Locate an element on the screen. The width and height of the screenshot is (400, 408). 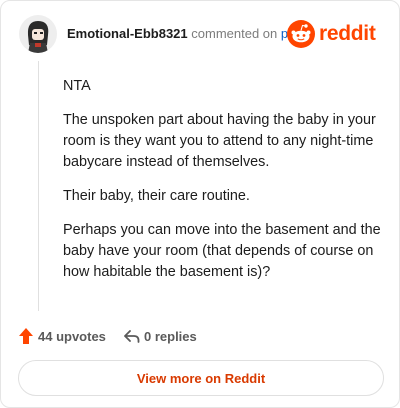
reply-arrow-icon is located at coordinates (132, 336).